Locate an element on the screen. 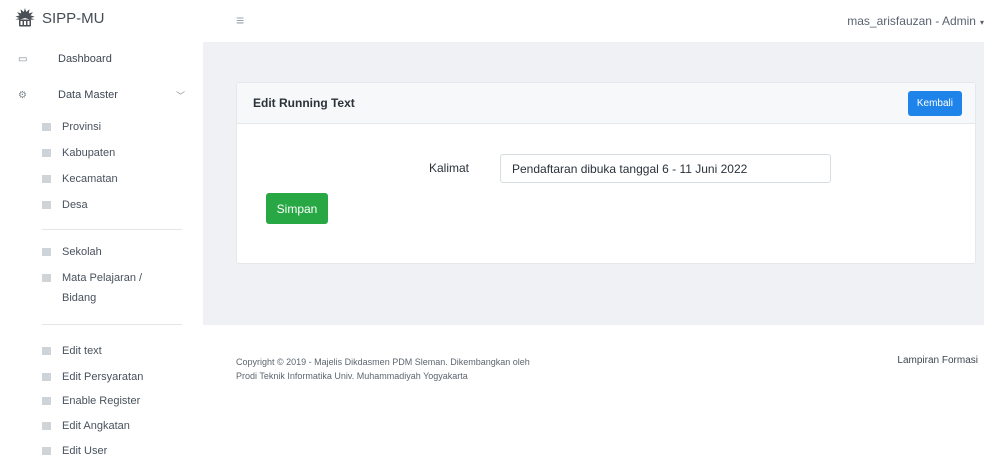  sidebar-item-mata-pelajaran: Mata Pelajaran / is located at coordinates (92, 278).